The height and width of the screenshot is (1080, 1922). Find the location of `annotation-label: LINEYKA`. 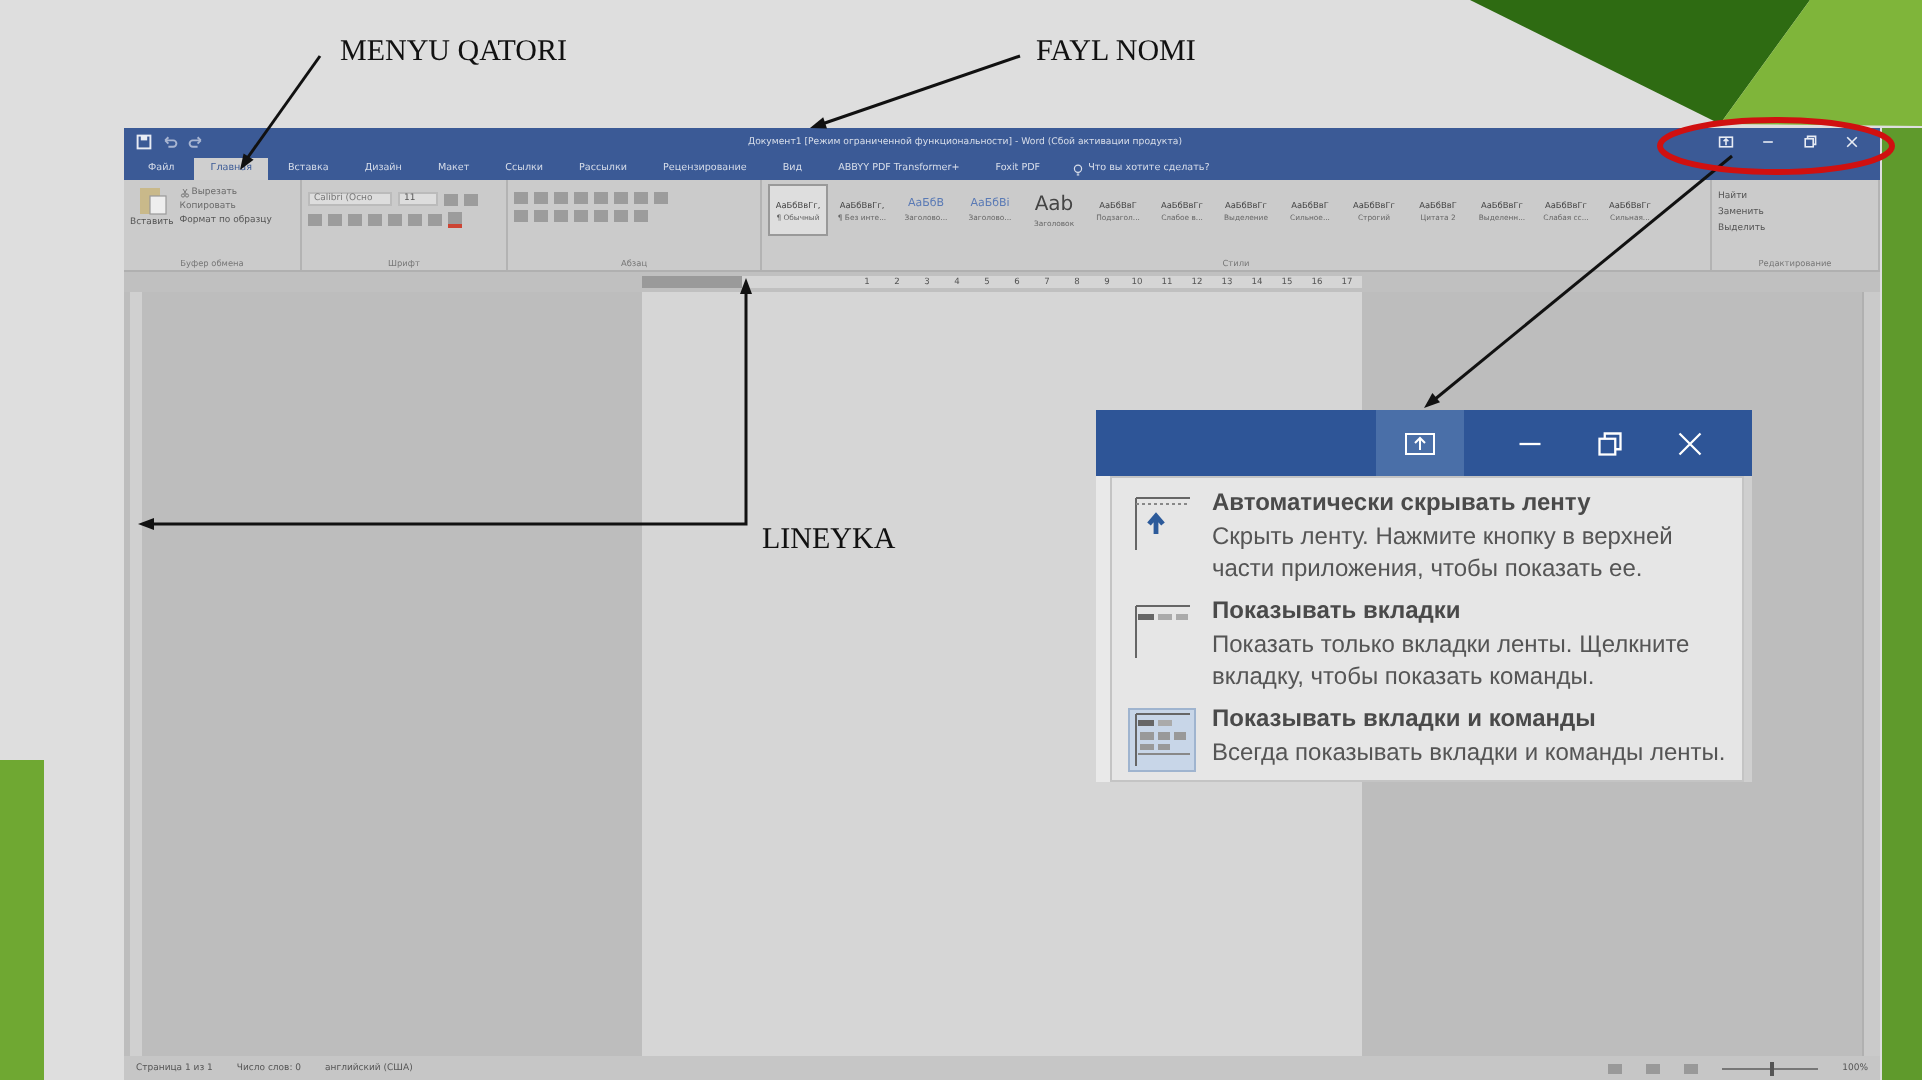

annotation-label: LINEYKA is located at coordinates (829, 541).